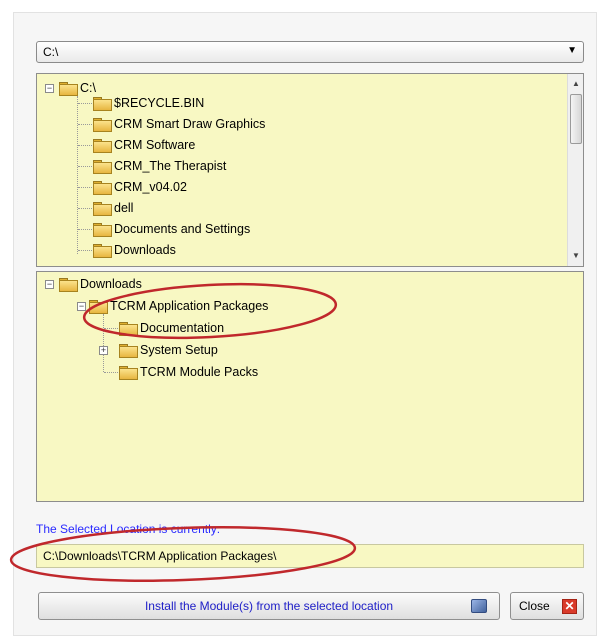  Describe the element at coordinates (100, 284) in the screenshot. I see `tree-root-node: Downloads` at that location.